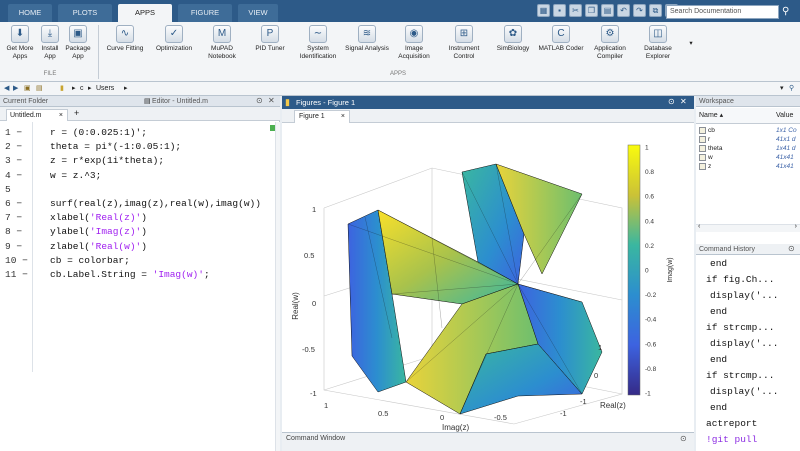 This screenshot has height=451, width=800. Describe the element at coordinates (623, 10) in the screenshot. I see `undo-icon: ↶` at that location.